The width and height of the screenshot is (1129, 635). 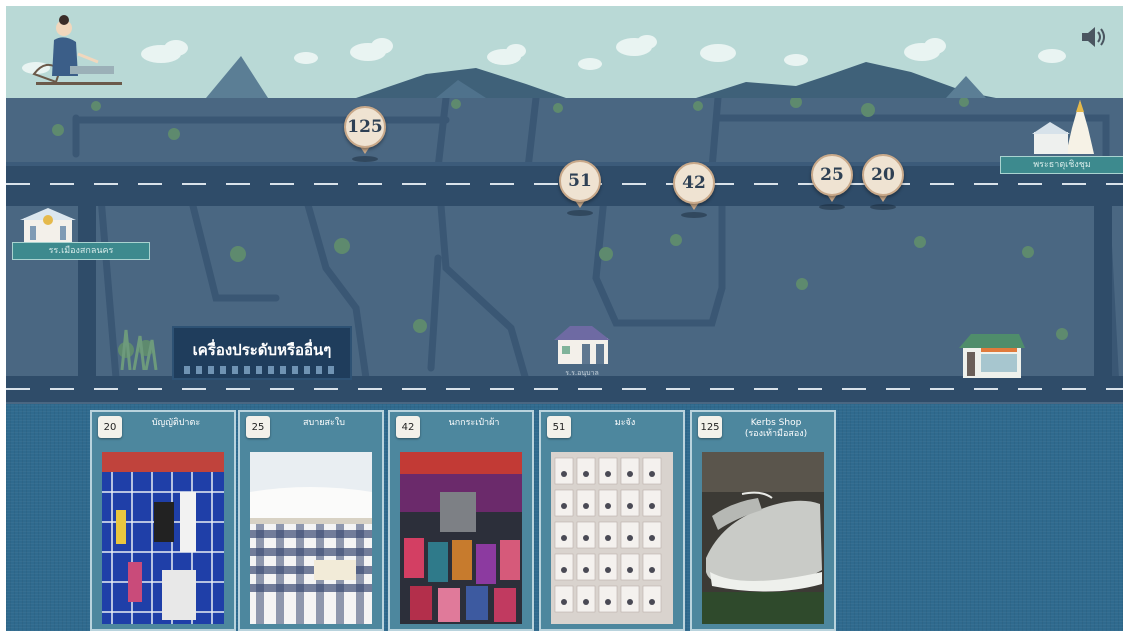 I want to click on shop-number-badge: 25, so click(x=258, y=427).